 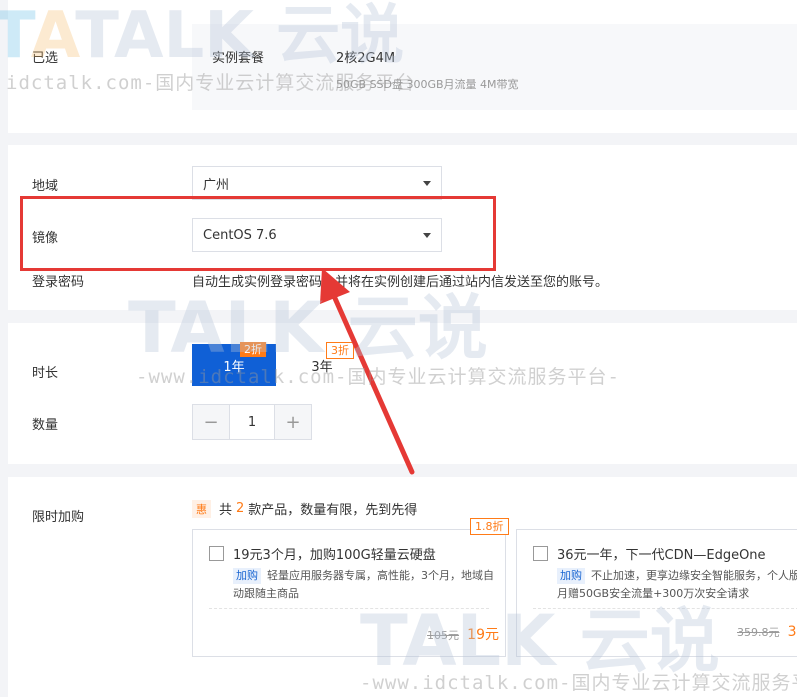 What do you see at coordinates (378, 377) in the screenshot?
I see `watermark-text: -www.idctalk.com-国内专业云计算交流服务平台-` at bounding box center [378, 377].